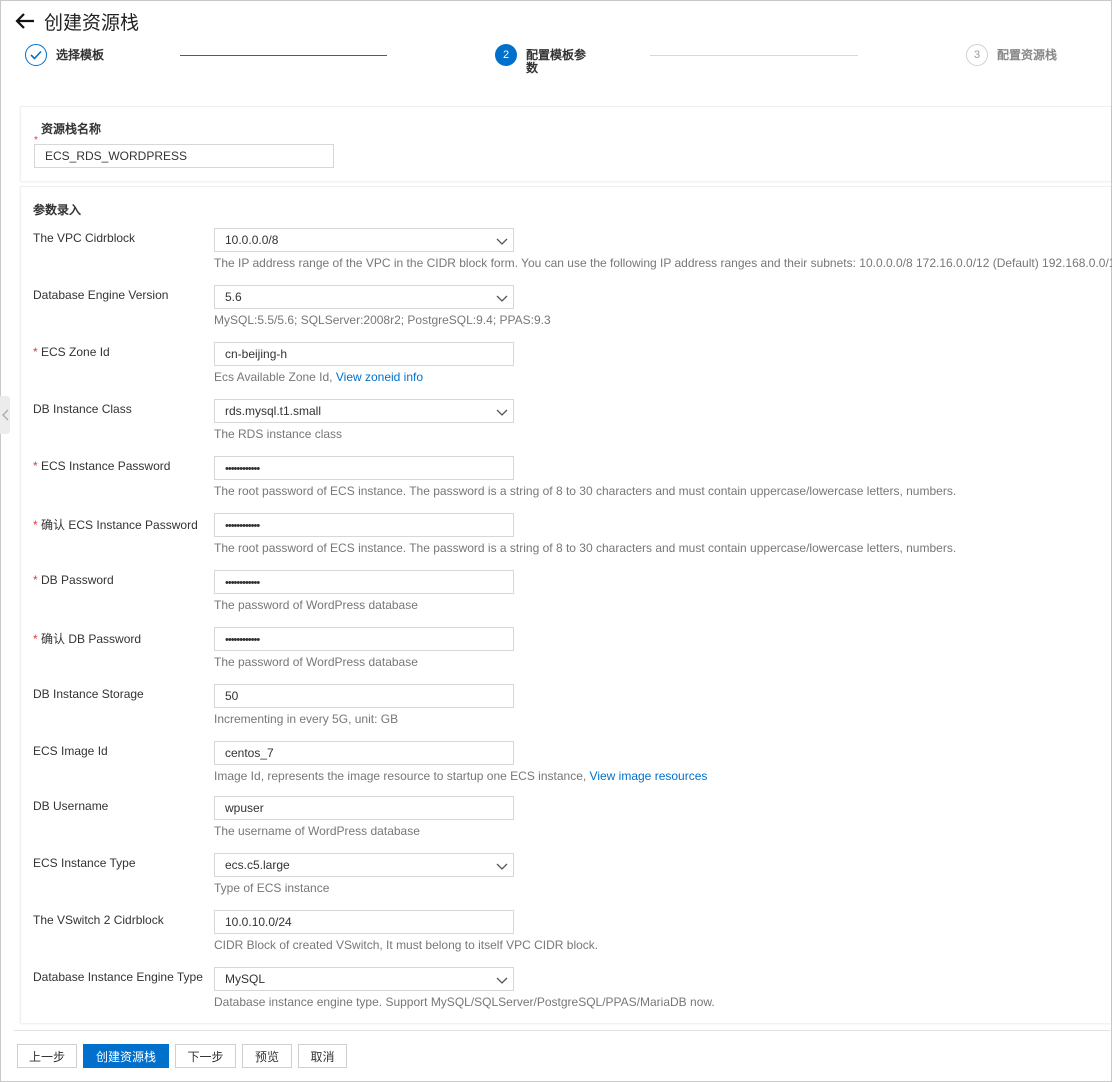  What do you see at coordinates (364, 297) in the screenshot?
I see `field-select: 5.6` at bounding box center [364, 297].